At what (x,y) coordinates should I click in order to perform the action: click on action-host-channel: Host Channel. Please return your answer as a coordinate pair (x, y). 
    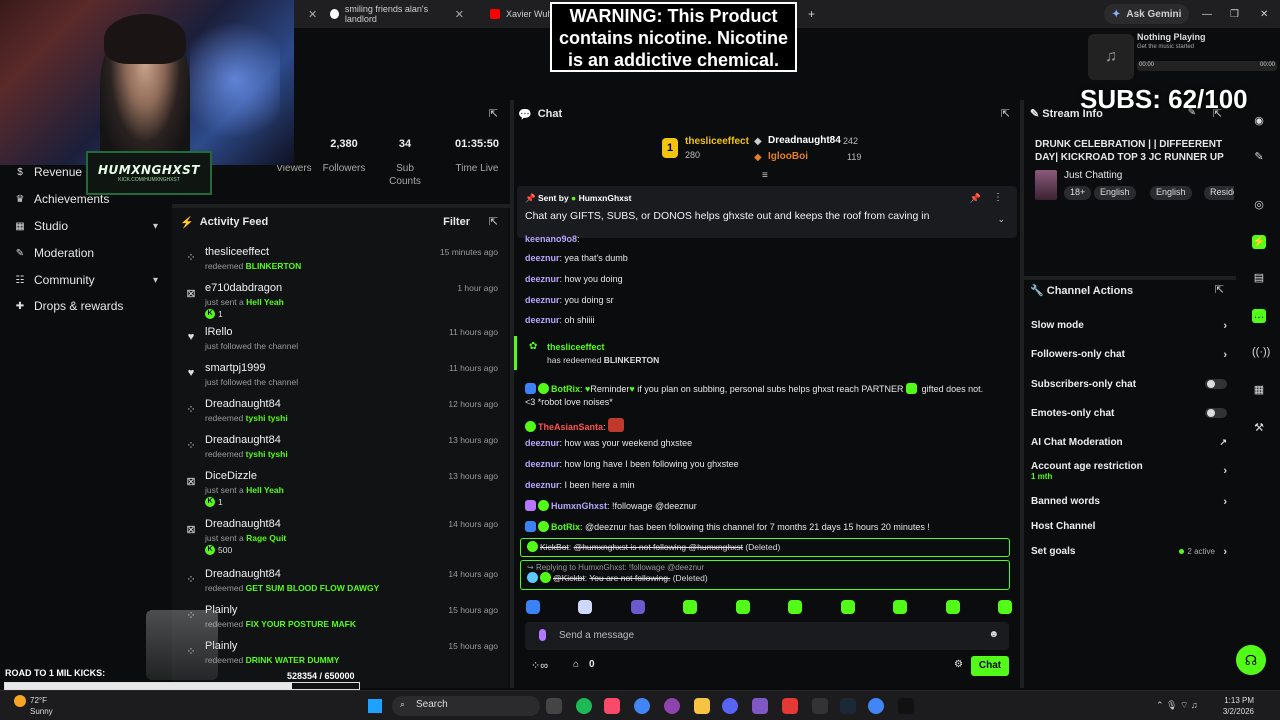
    Looking at the image, I should click on (1129, 526).